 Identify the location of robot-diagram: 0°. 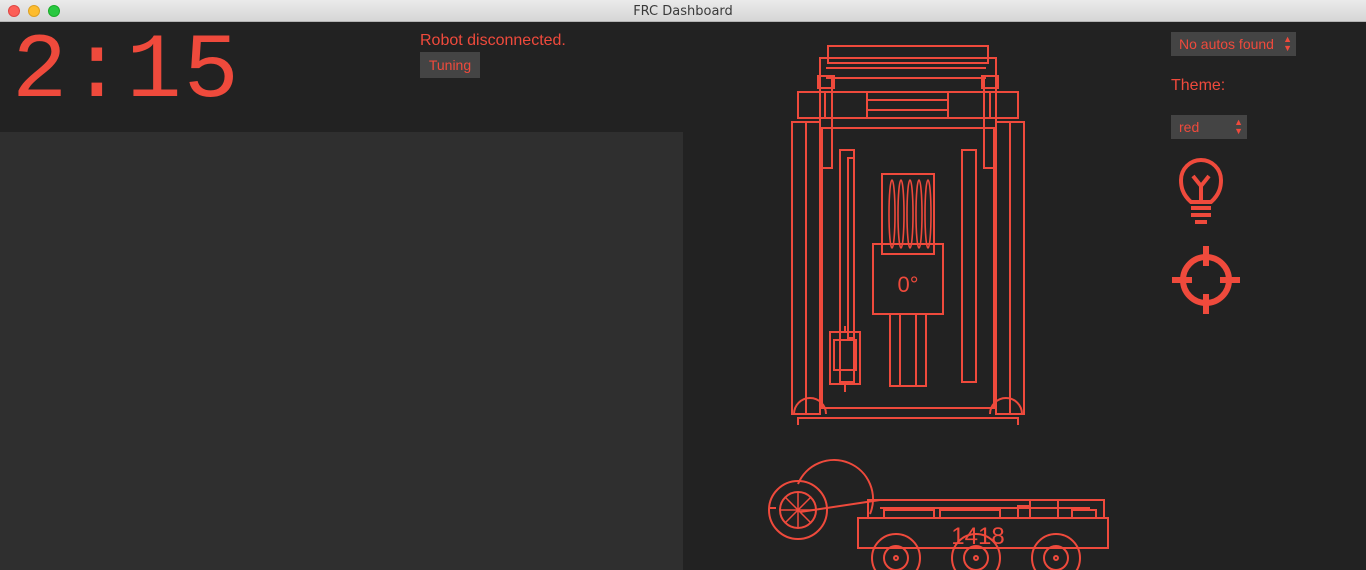
(908, 235).